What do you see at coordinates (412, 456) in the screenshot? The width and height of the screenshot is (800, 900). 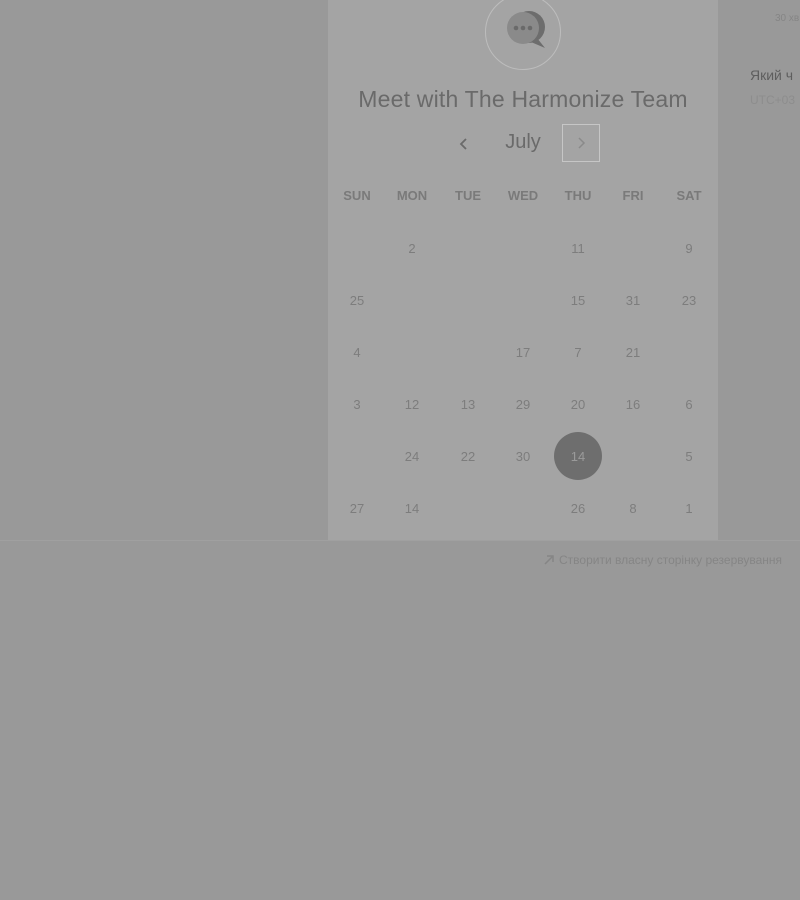 I see `calendar-day: 24` at bounding box center [412, 456].